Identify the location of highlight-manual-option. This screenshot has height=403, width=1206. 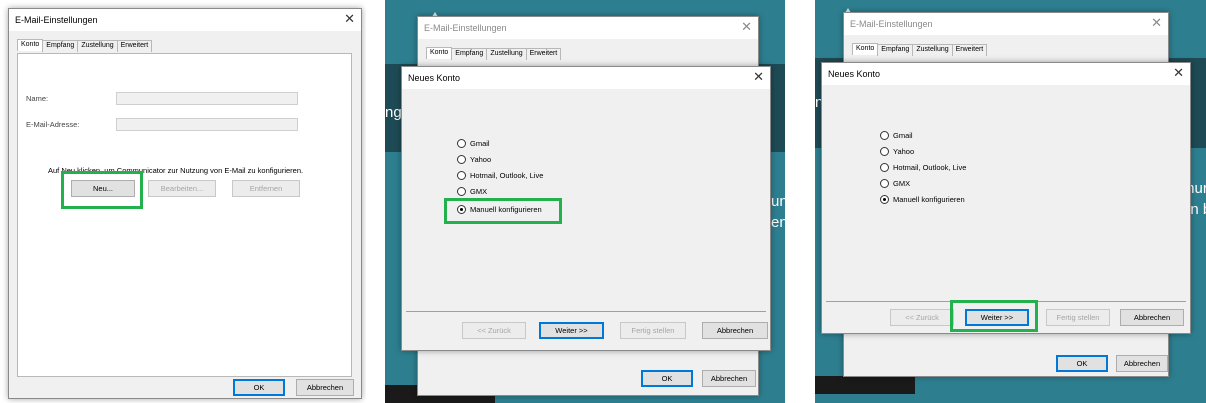
(503, 211).